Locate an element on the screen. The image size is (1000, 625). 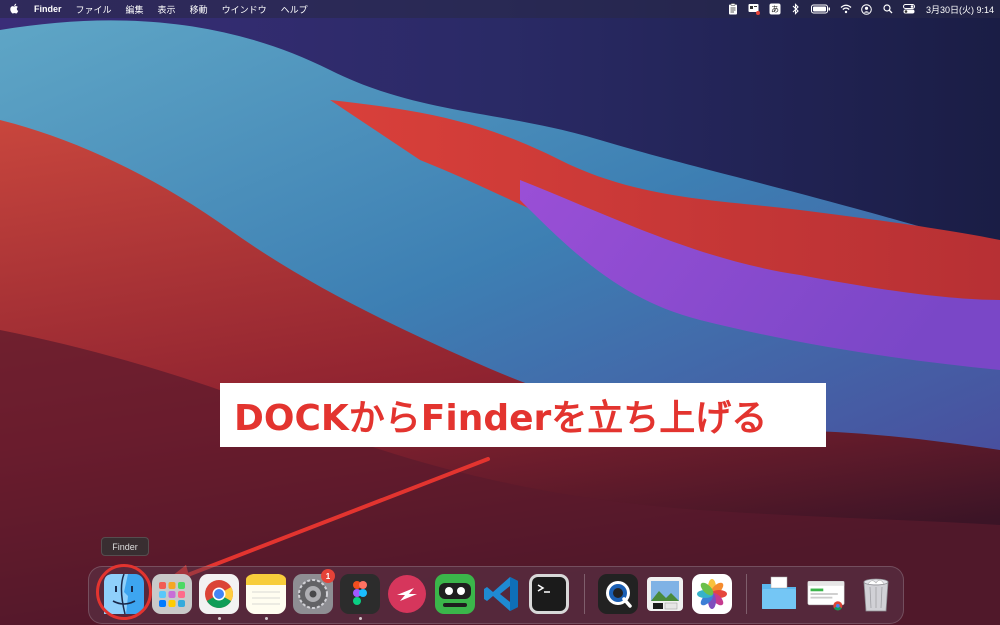
vscode-icon is located at coordinates (502, 594).